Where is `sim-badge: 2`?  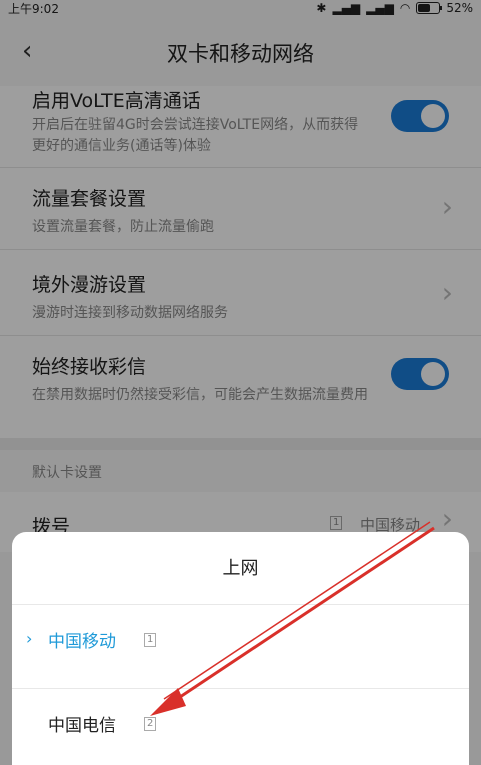 sim-badge: 2 is located at coordinates (150, 724).